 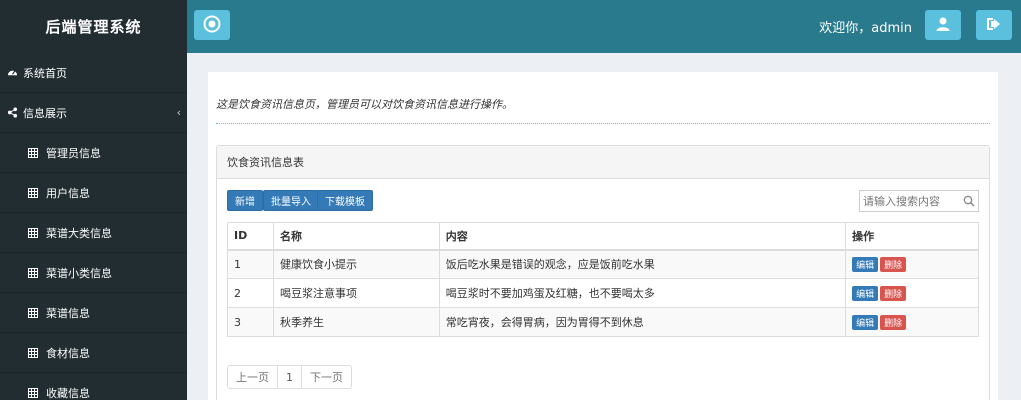 I want to click on sidebar-item-ingredient-info: 食材信息, so click(x=93, y=353).